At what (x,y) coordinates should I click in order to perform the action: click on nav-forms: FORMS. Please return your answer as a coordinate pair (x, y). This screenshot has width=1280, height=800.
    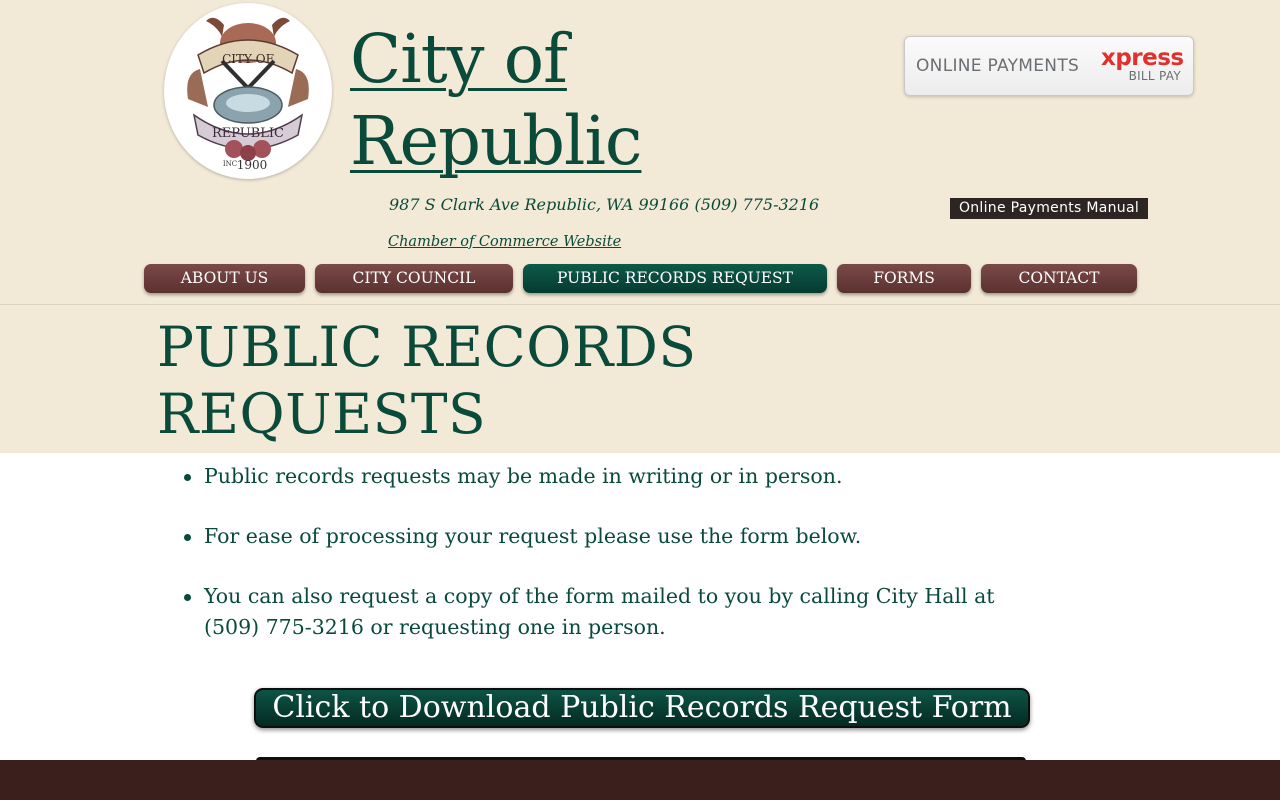
    Looking at the image, I should click on (904, 278).